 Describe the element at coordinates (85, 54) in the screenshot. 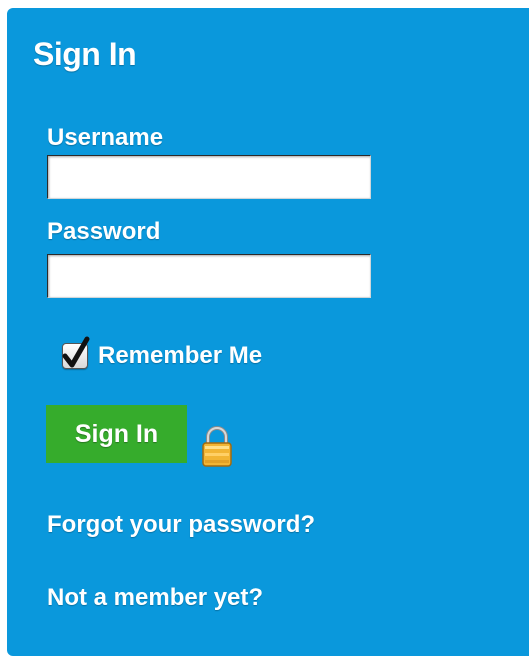

I see `panel-title: Sign In` at that location.